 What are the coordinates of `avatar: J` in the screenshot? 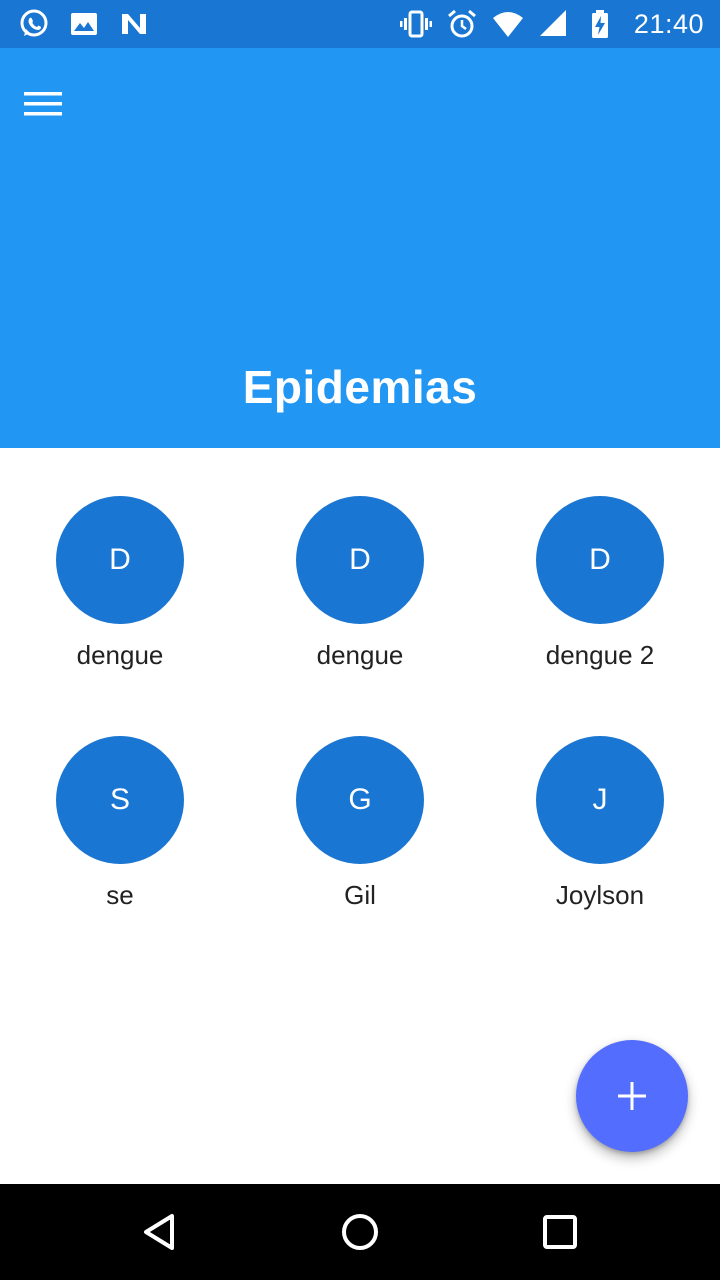 It's located at (600, 800).